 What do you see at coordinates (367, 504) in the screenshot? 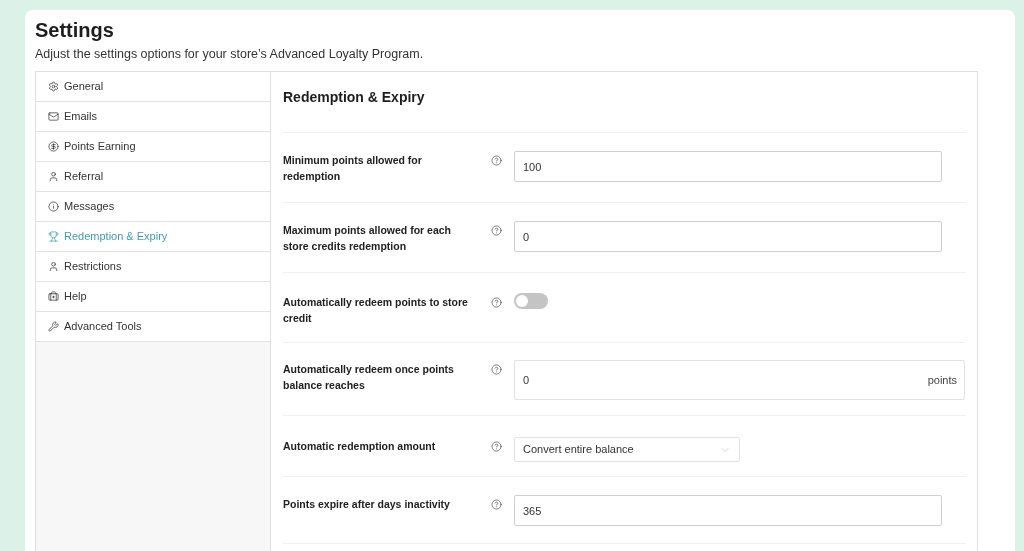
I see `setting-label: Points expire after days inactivity` at bounding box center [367, 504].